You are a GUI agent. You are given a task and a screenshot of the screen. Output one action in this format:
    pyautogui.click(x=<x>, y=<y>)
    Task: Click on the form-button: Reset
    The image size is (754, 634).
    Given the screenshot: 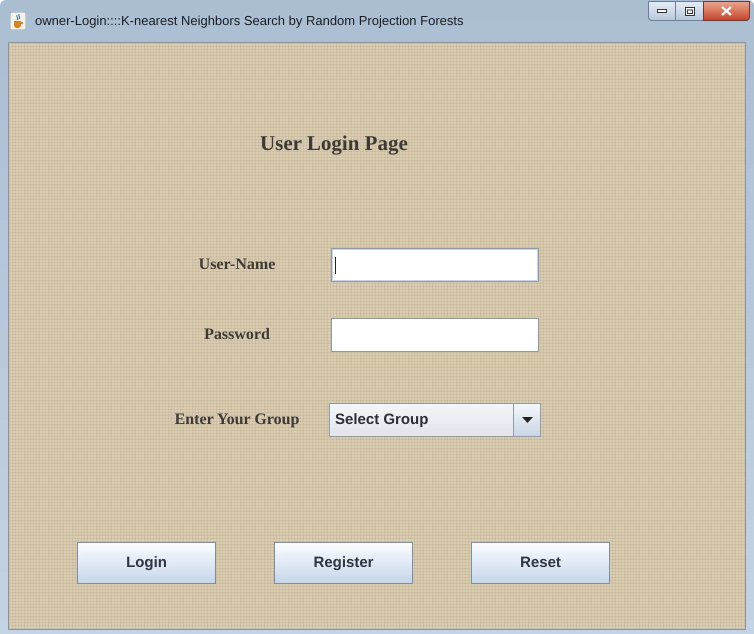 What is the action you would take?
    pyautogui.click(x=540, y=563)
    